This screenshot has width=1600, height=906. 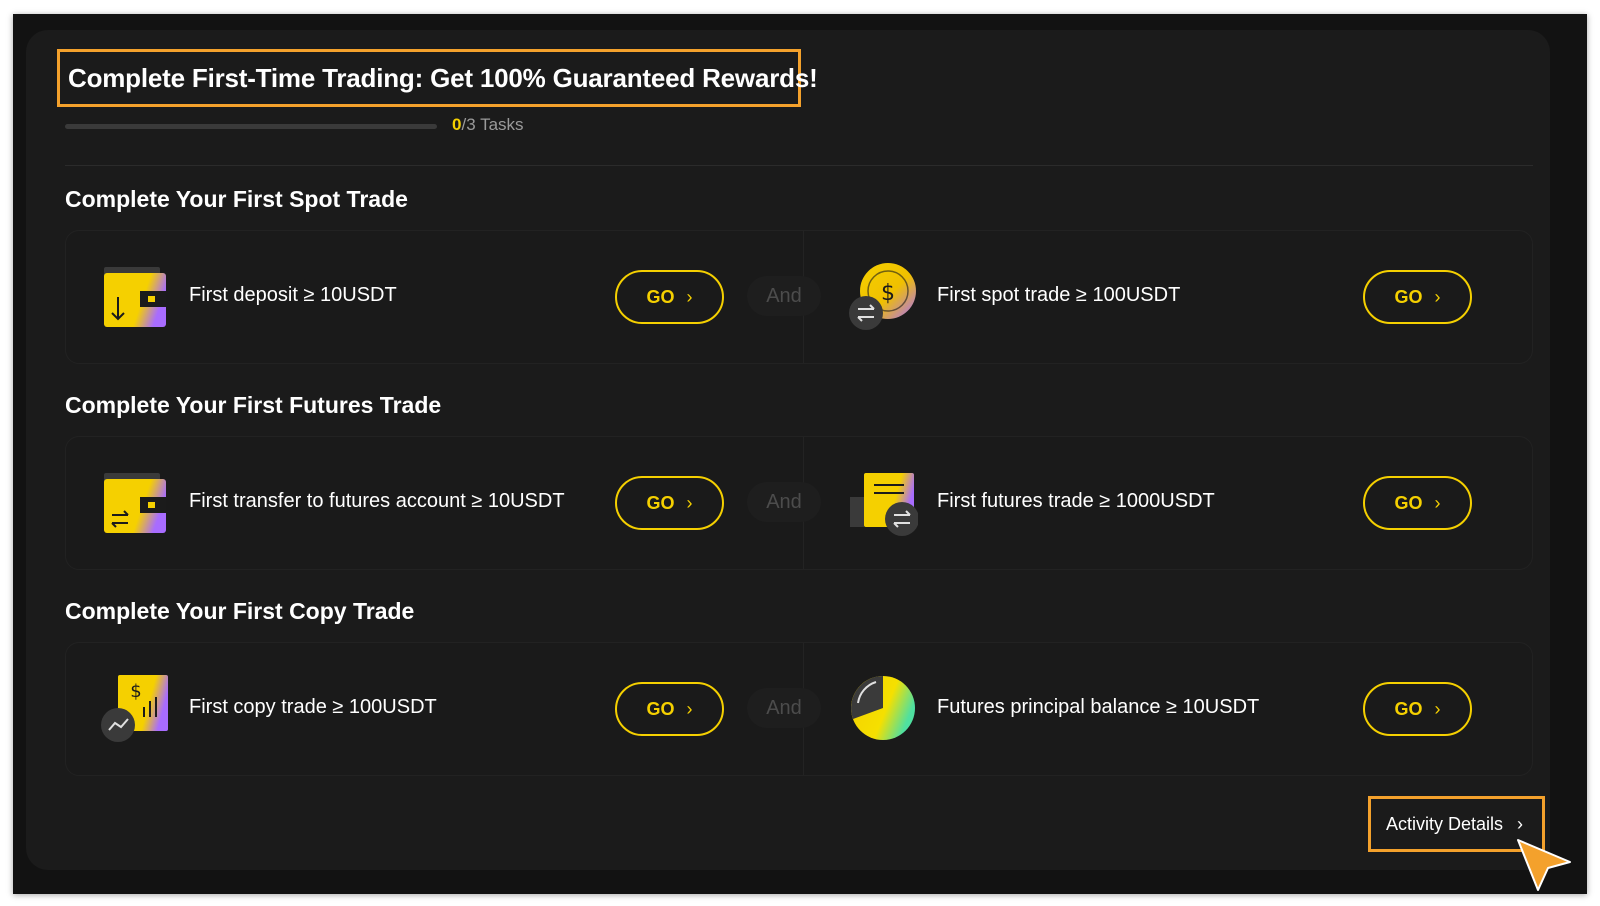 I want to click on coin-exchange-icon: $, so click(x=882, y=296).